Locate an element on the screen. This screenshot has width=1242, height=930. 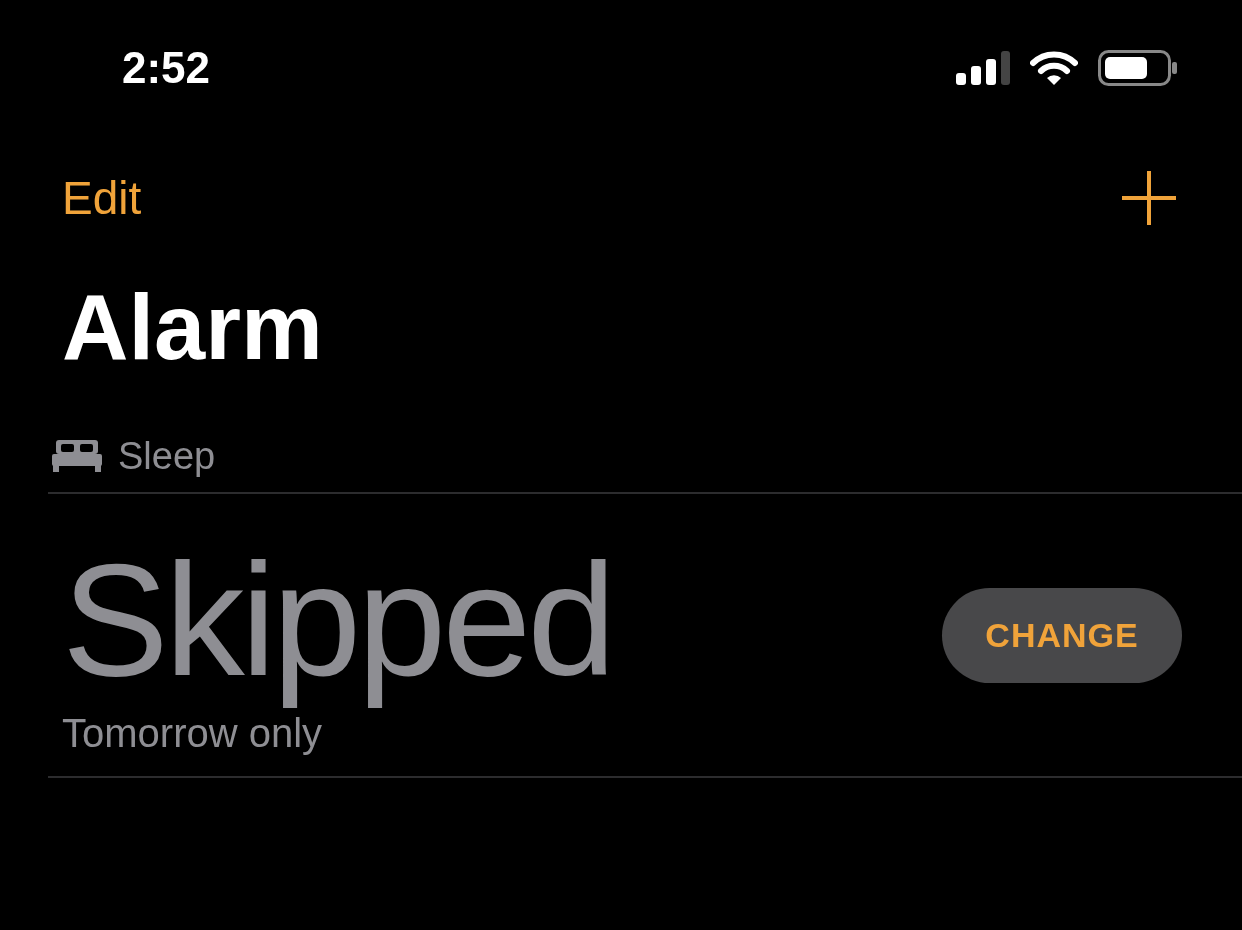
section-label: Sleep is located at coordinates (167, 456).